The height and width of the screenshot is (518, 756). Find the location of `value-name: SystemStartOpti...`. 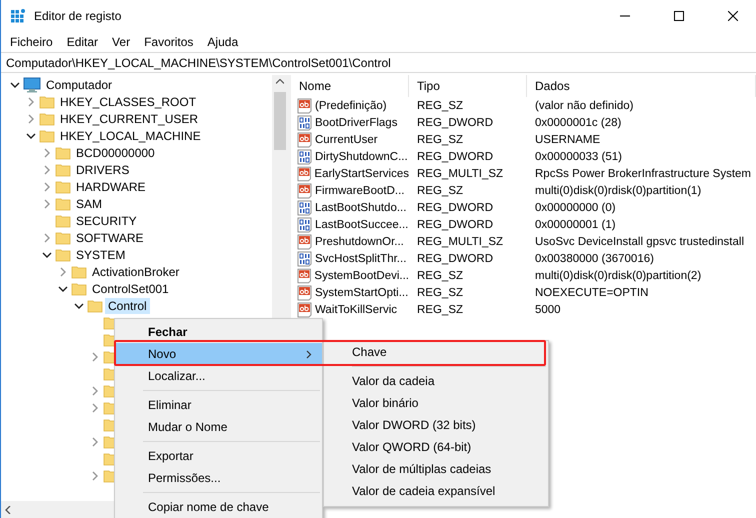

value-name: SystemStartOpti... is located at coordinates (361, 292).